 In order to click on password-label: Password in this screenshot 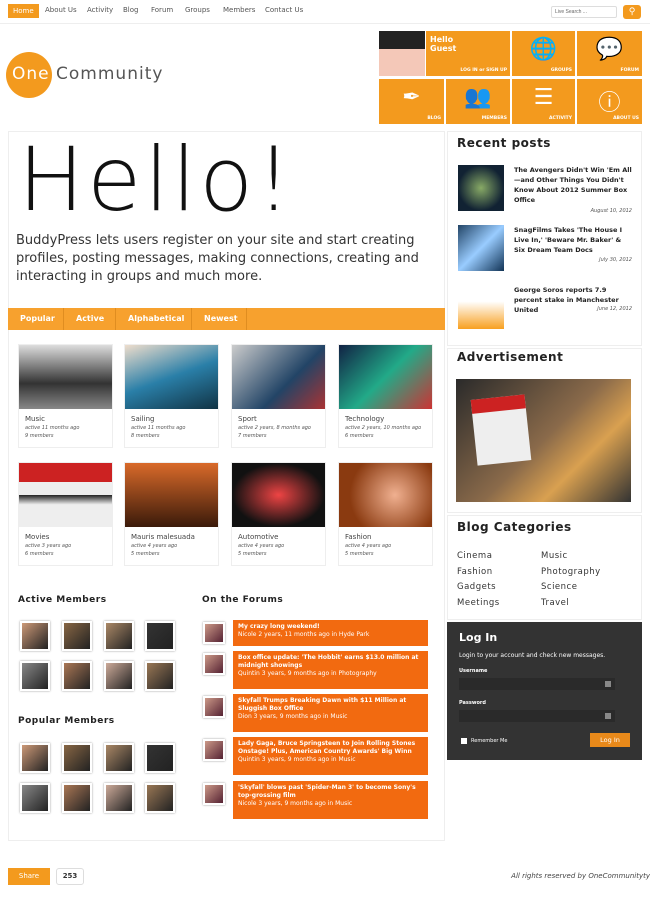, I will do `click(472, 703)`.